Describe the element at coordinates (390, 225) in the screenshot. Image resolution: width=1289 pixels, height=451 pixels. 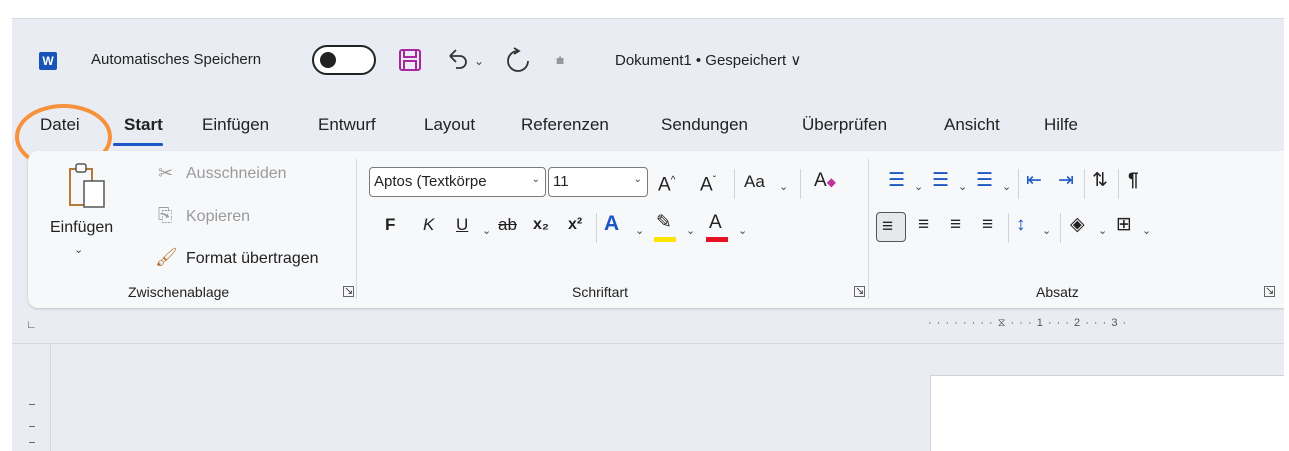
I see `bold-button: F` at that location.